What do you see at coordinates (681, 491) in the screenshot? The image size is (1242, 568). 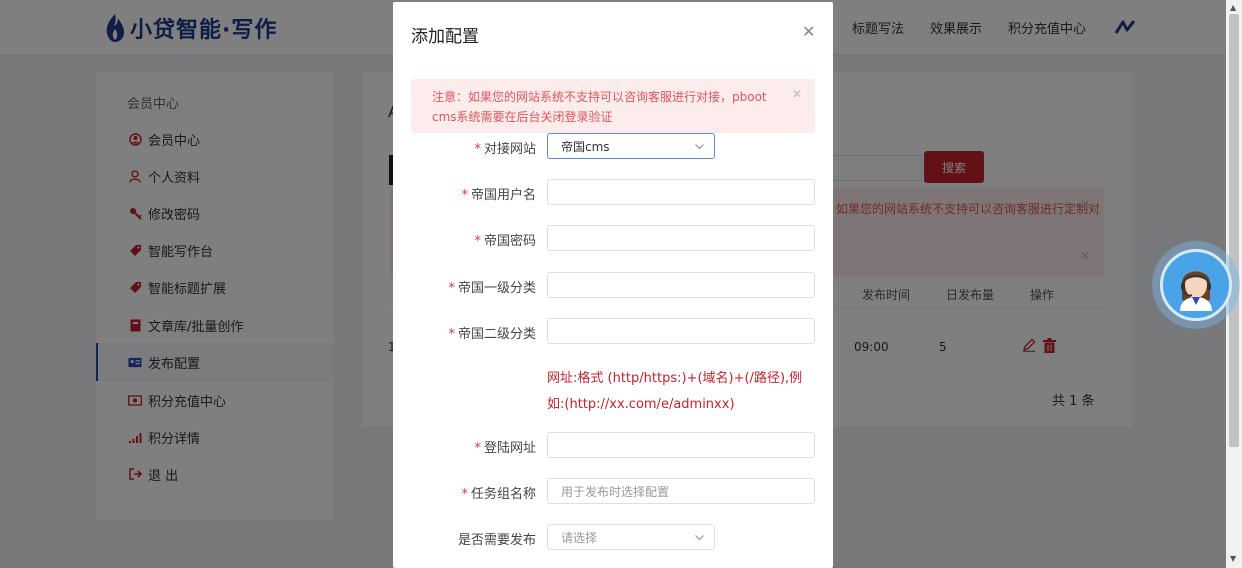 I see `task-group-input: 用于发布时选择配置` at bounding box center [681, 491].